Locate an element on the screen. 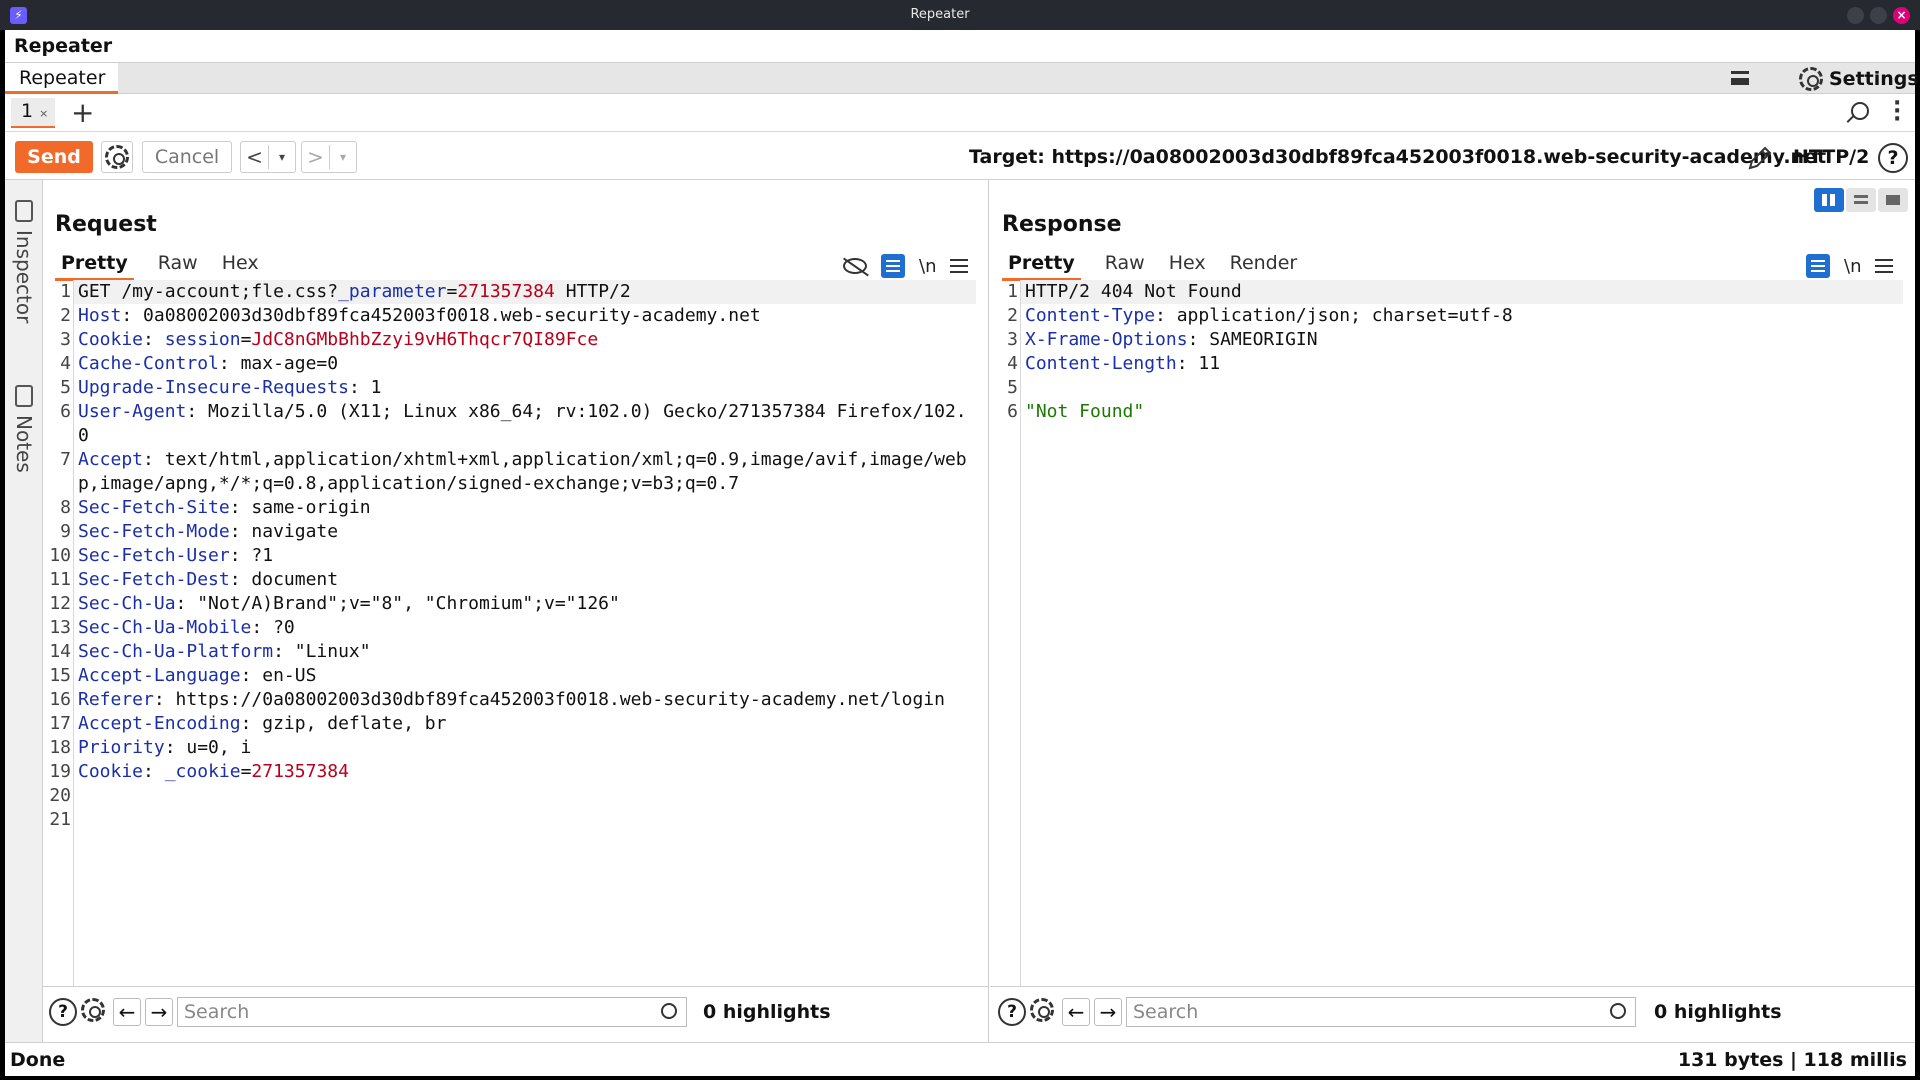 The width and height of the screenshot is (1920, 1080). code-line: 19 Cookie: _cookie=271357384 is located at coordinates (512, 772).